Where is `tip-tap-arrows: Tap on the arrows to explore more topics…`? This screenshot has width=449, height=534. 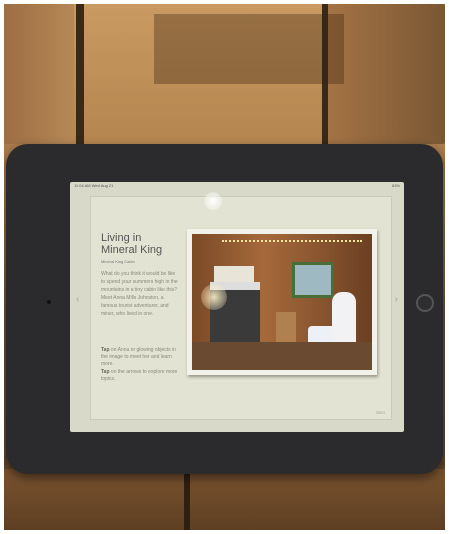
tip-tap-arrows: Tap on the arrows to explore more topics… is located at coordinates (141, 376).